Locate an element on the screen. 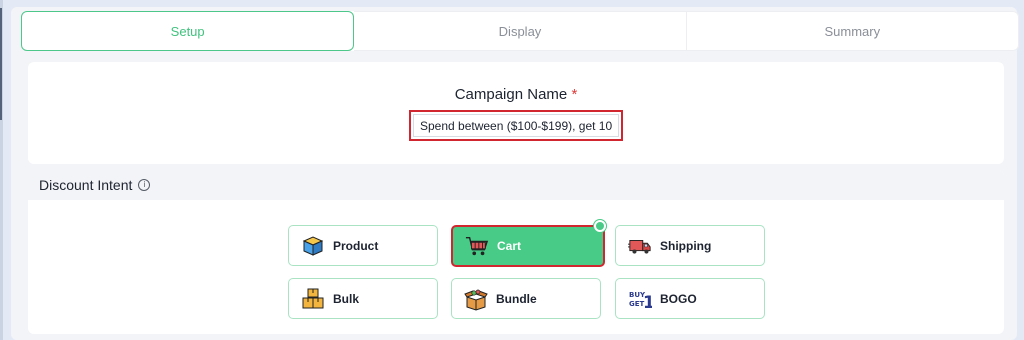  info-icon: i is located at coordinates (144, 185).